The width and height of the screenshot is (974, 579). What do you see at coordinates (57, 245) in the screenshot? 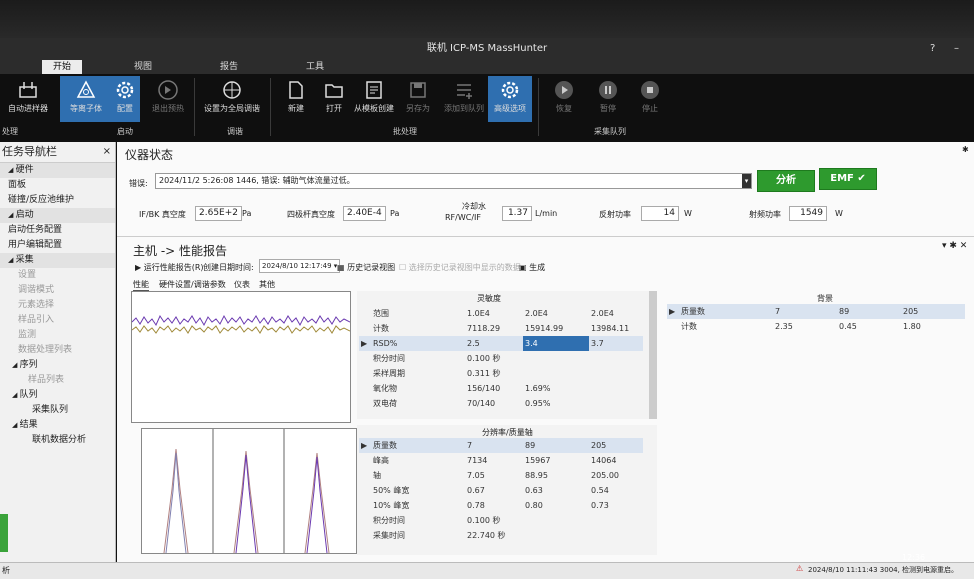
I see `nav-item: 用户编辑配置` at bounding box center [57, 245].